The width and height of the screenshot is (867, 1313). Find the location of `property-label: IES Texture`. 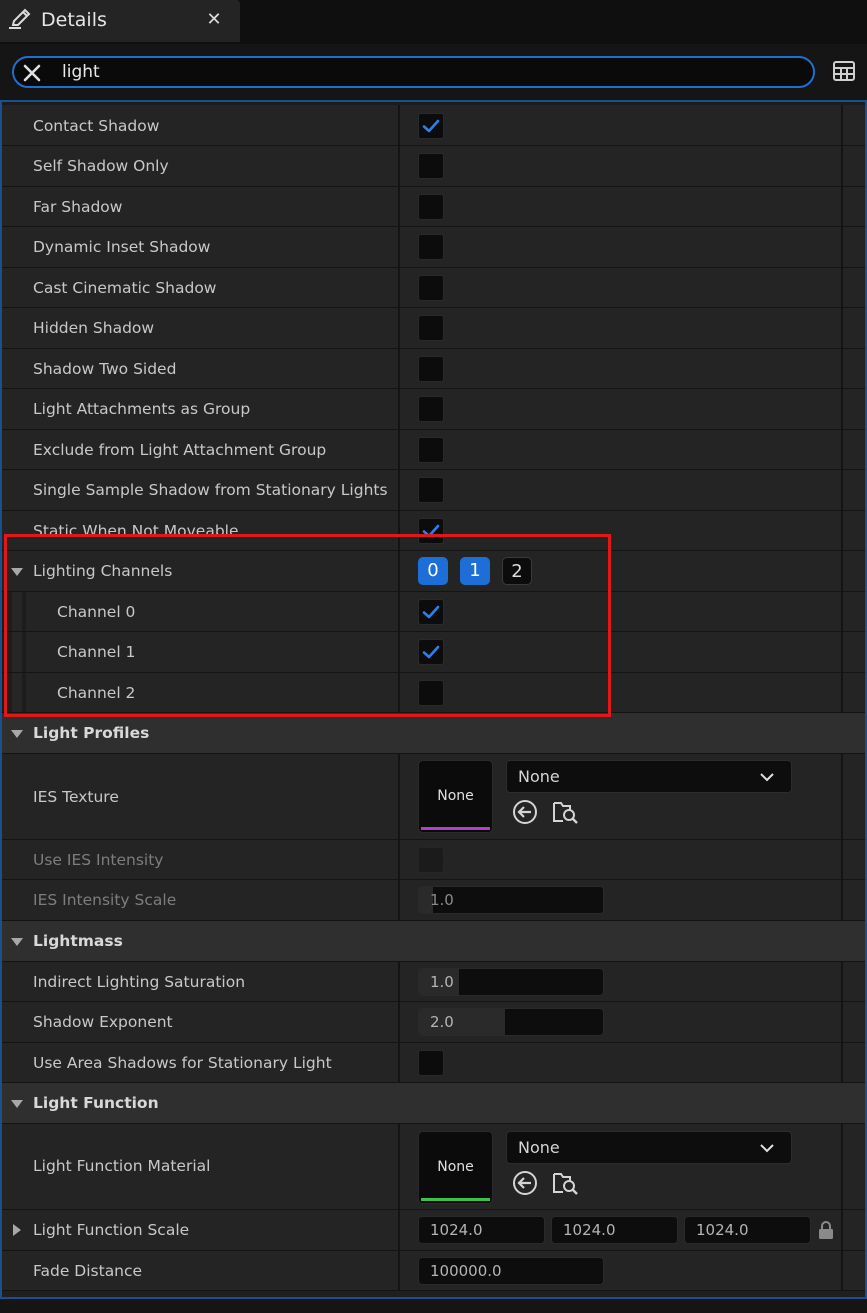

property-label: IES Texture is located at coordinates (76, 797).